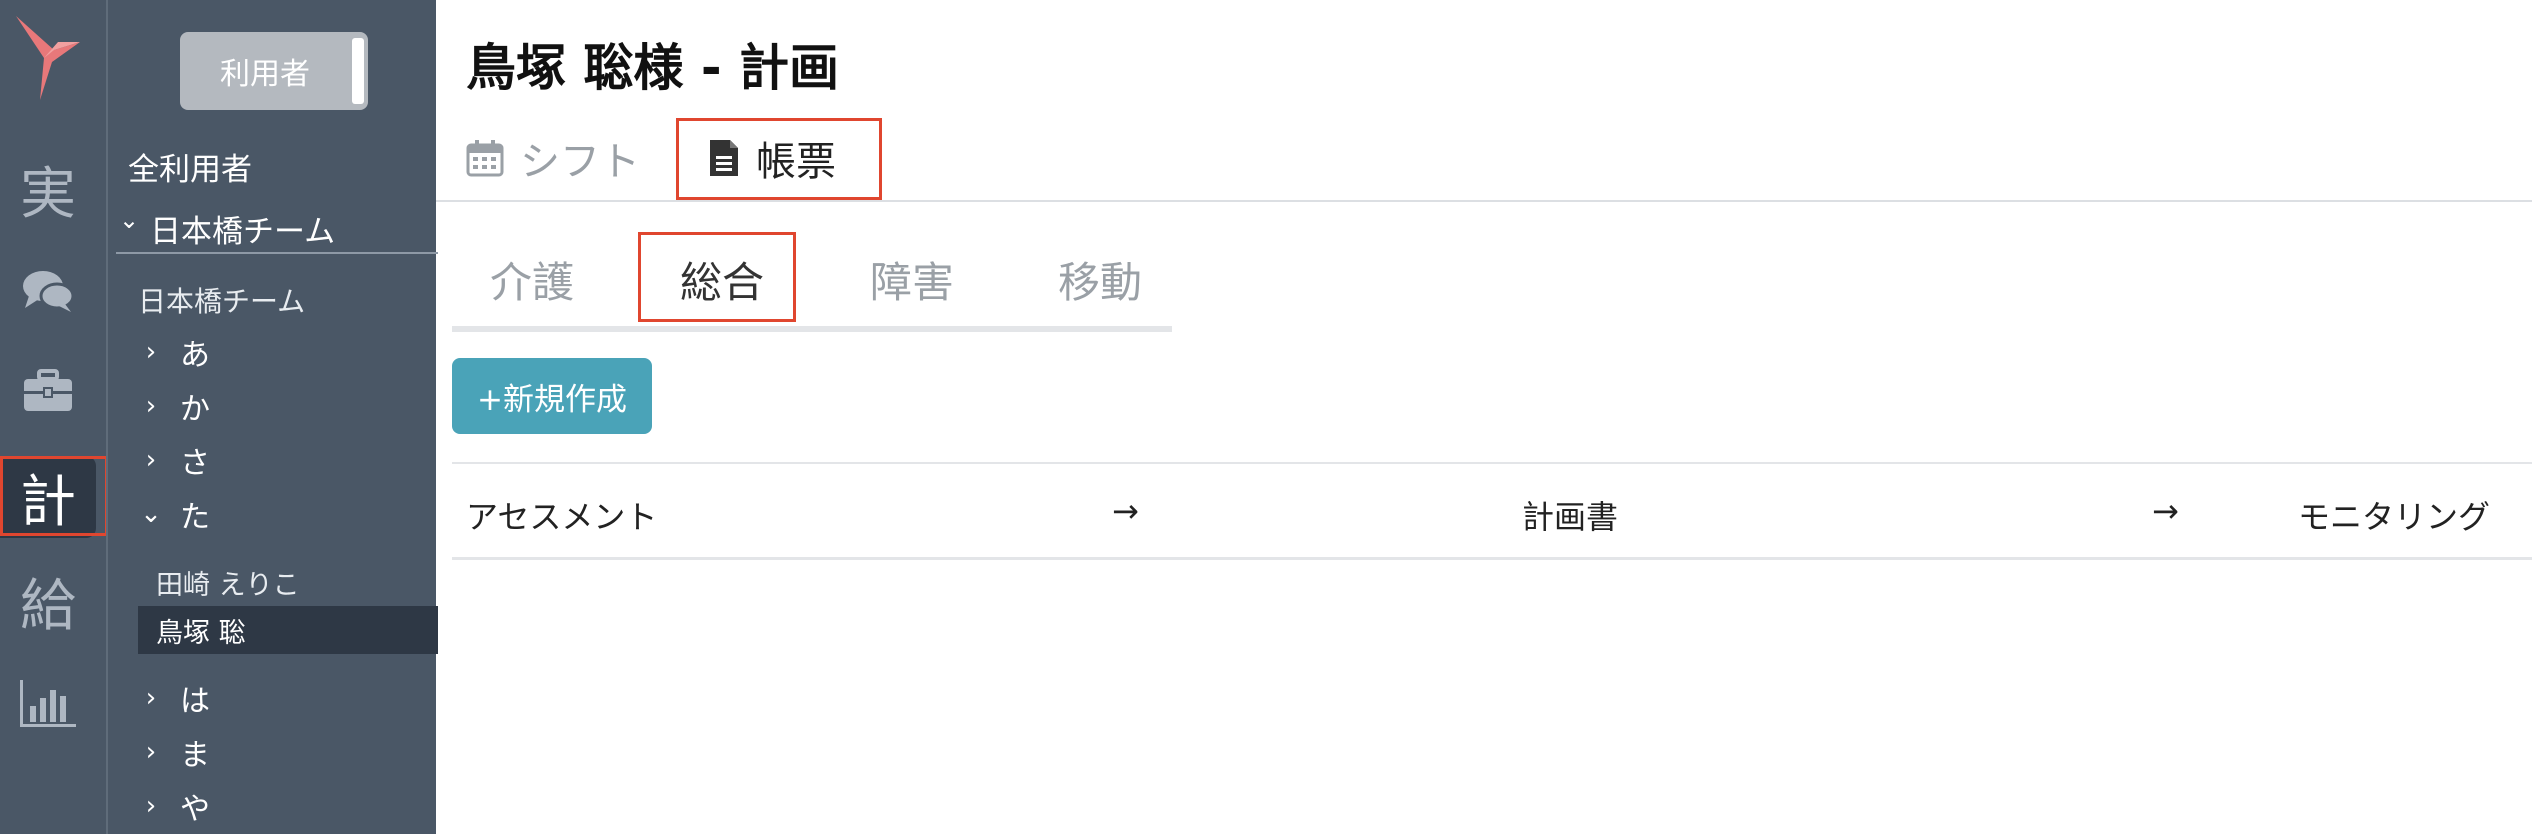 The height and width of the screenshot is (834, 2532). I want to click on kana-group-label: ま, so click(195, 755).